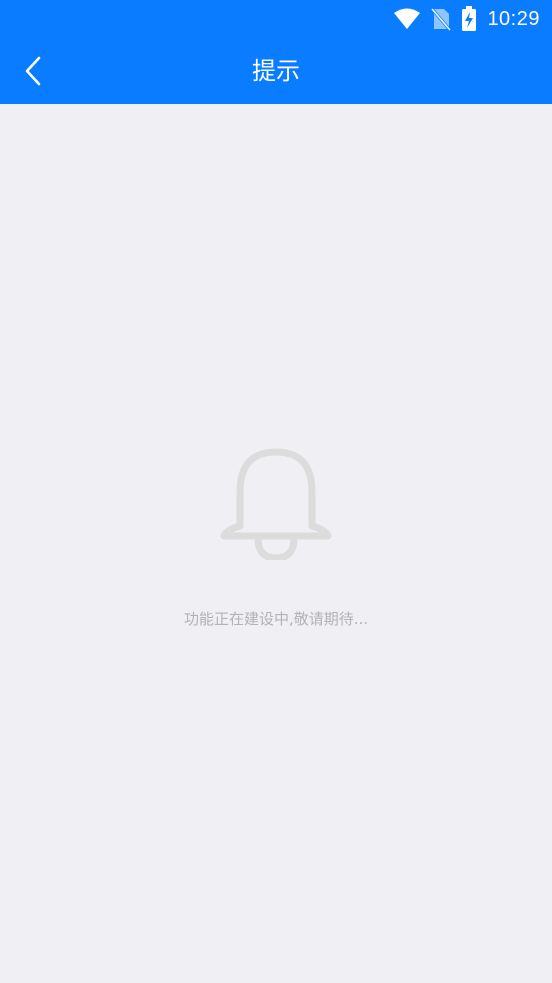 This screenshot has height=983, width=552. Describe the element at coordinates (276, 19) in the screenshot. I see `status-bar: 10:29` at that location.